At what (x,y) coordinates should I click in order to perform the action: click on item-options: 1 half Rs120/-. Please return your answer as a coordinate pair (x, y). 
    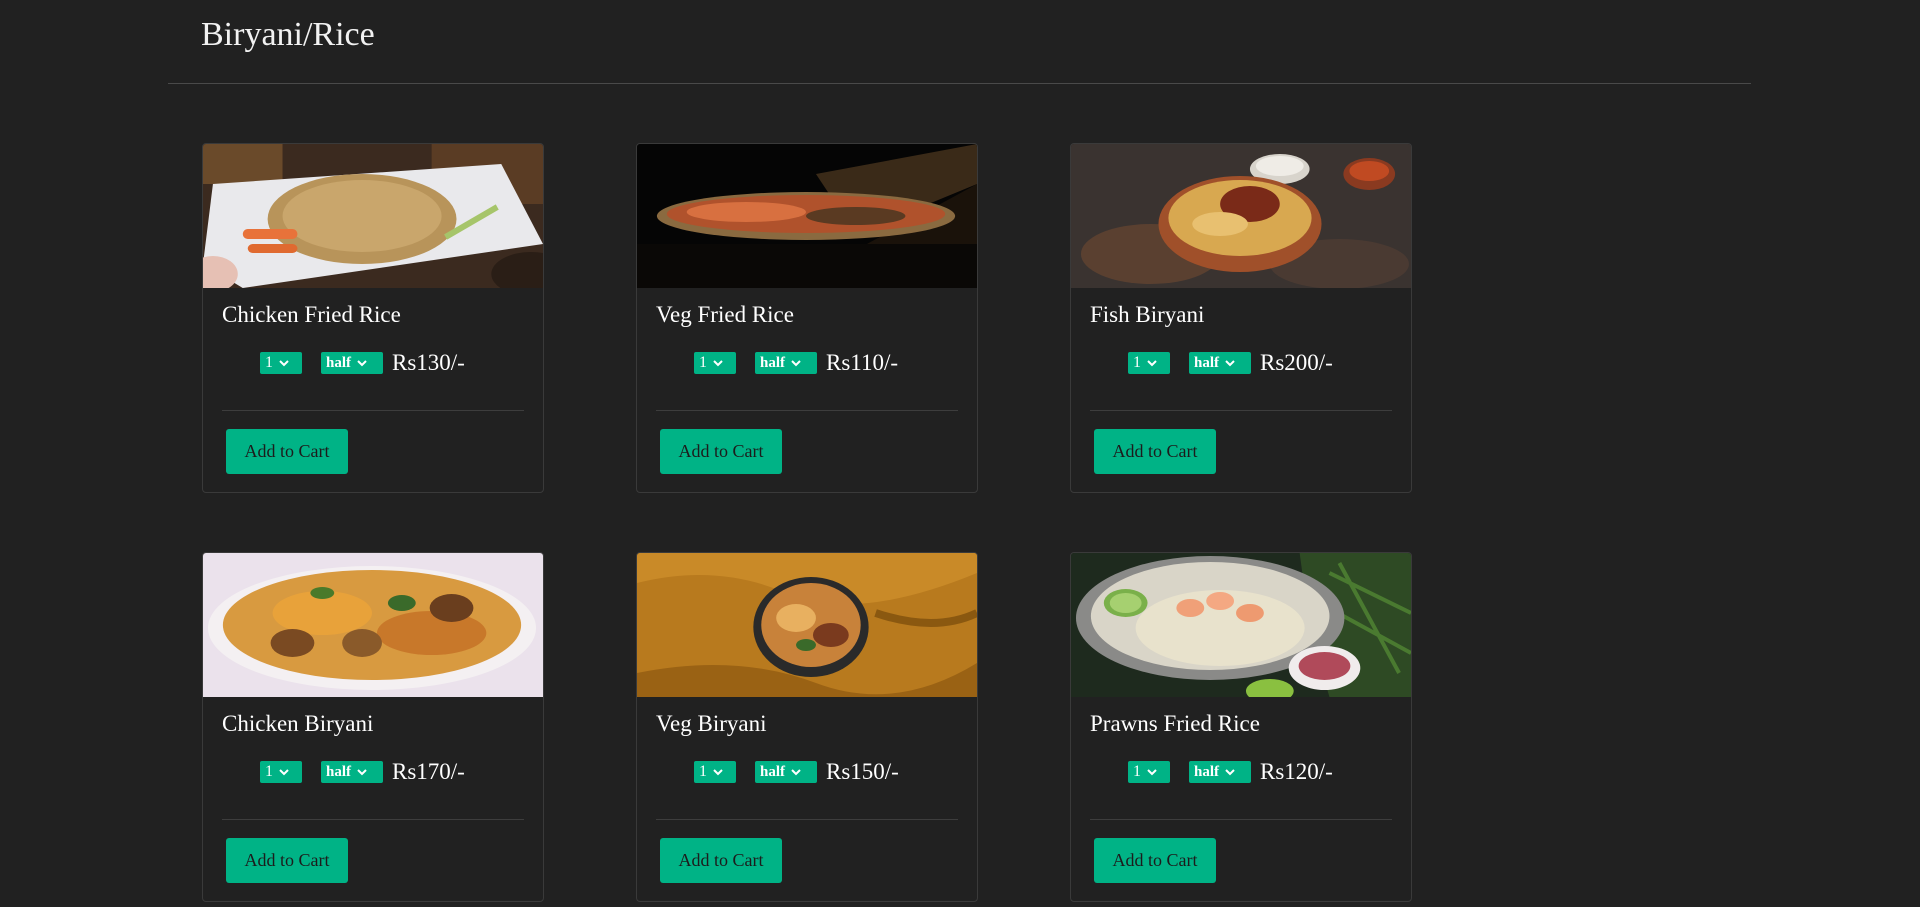
    Looking at the image, I should click on (1230, 772).